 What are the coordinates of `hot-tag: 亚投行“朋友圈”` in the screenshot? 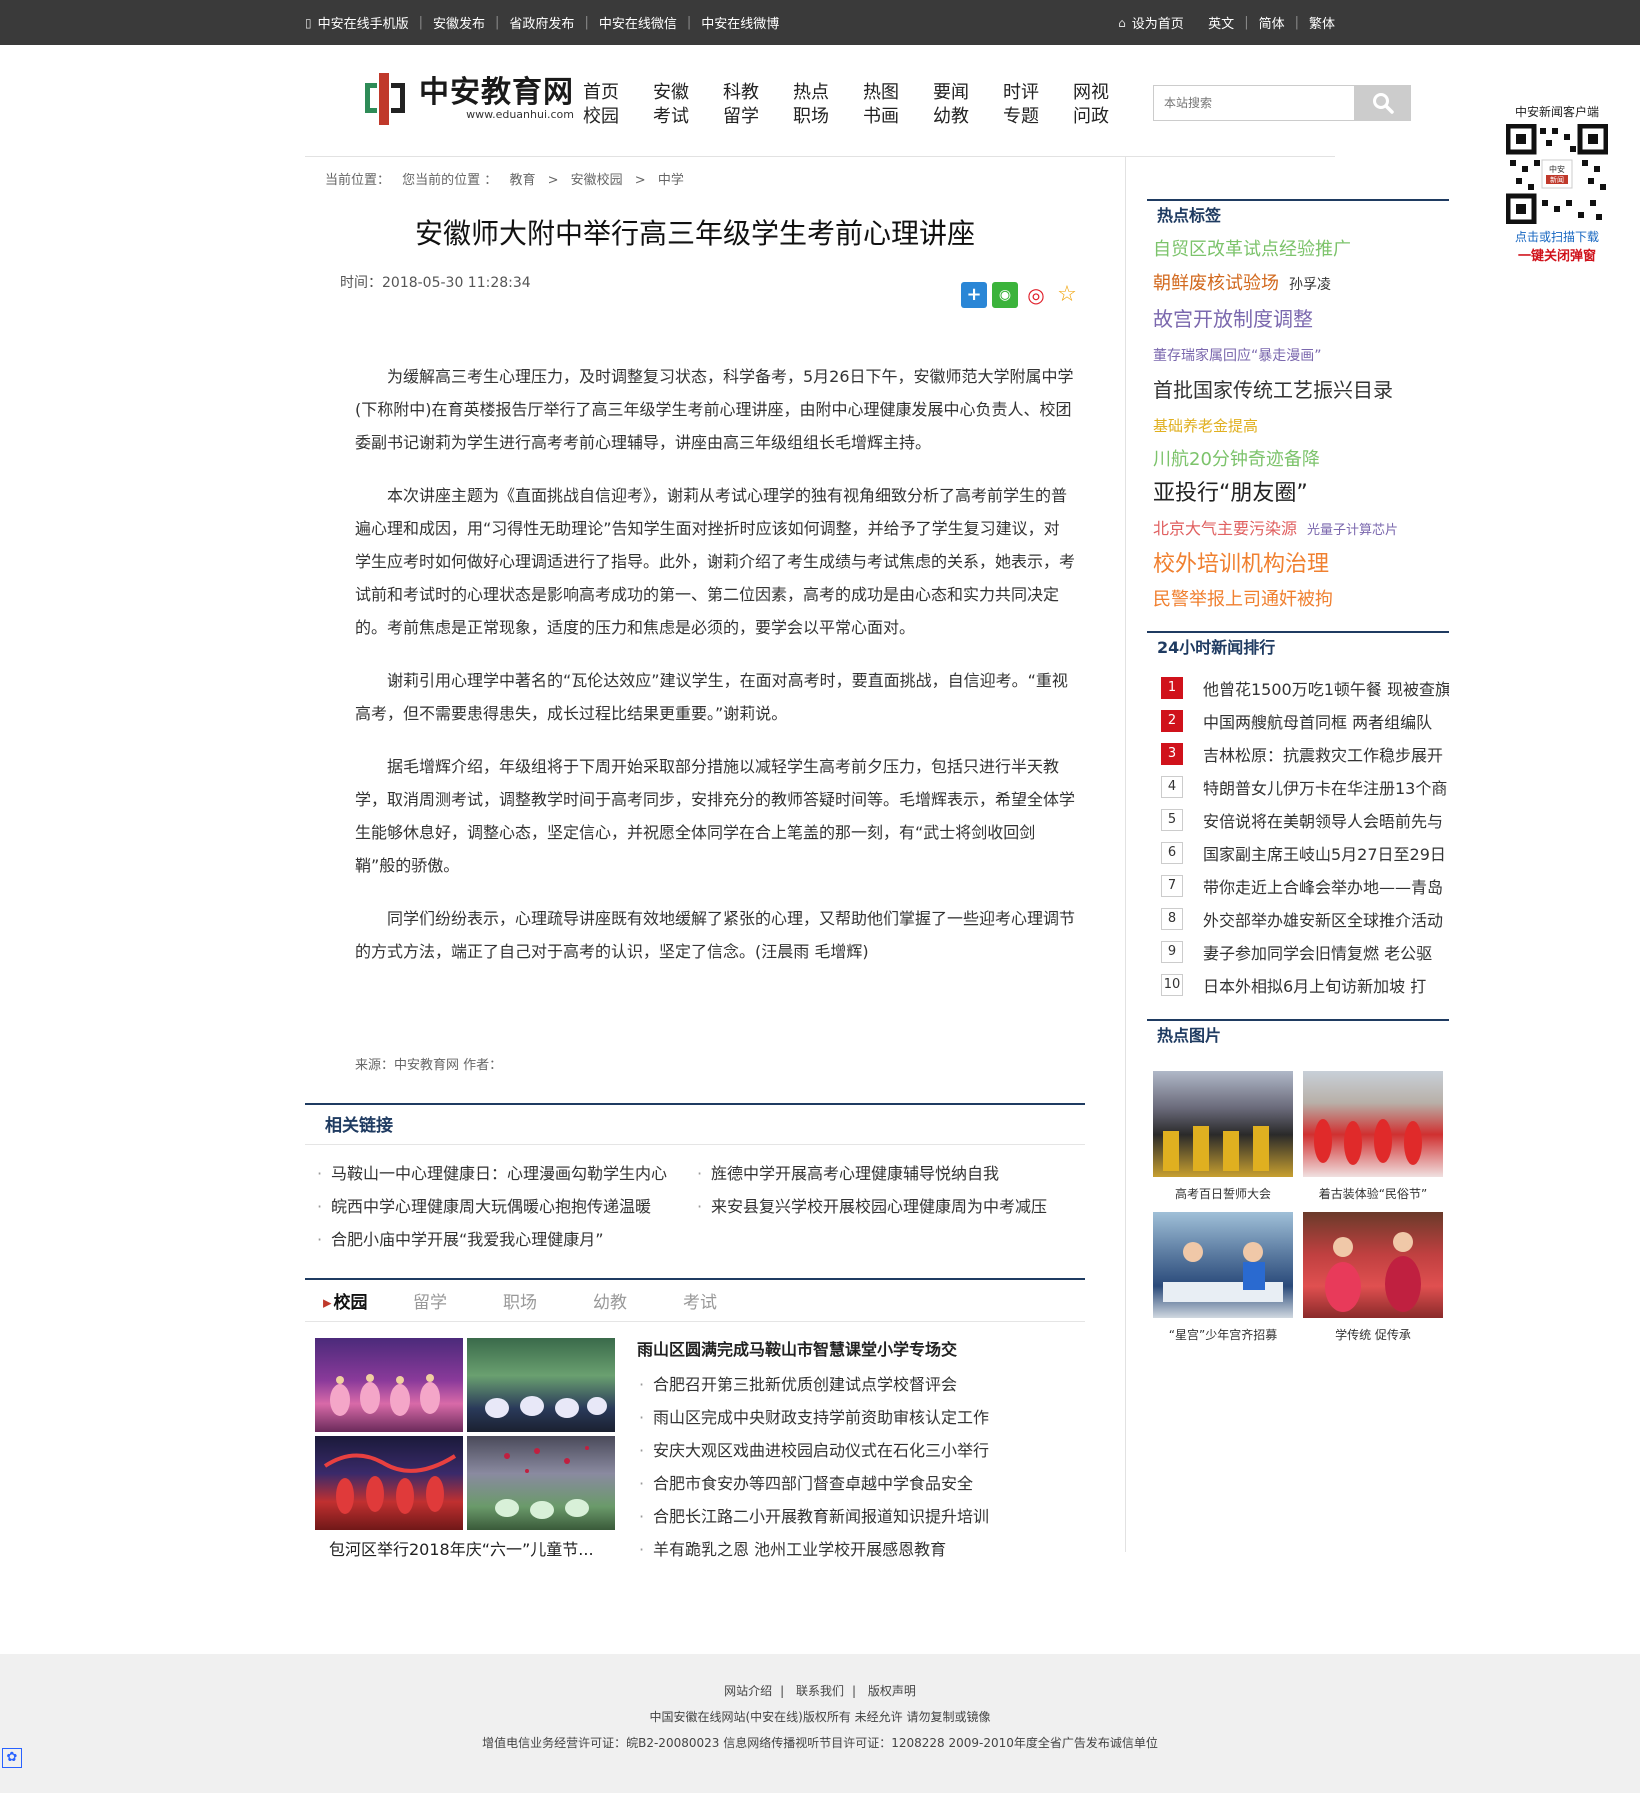 It's located at (1230, 493).